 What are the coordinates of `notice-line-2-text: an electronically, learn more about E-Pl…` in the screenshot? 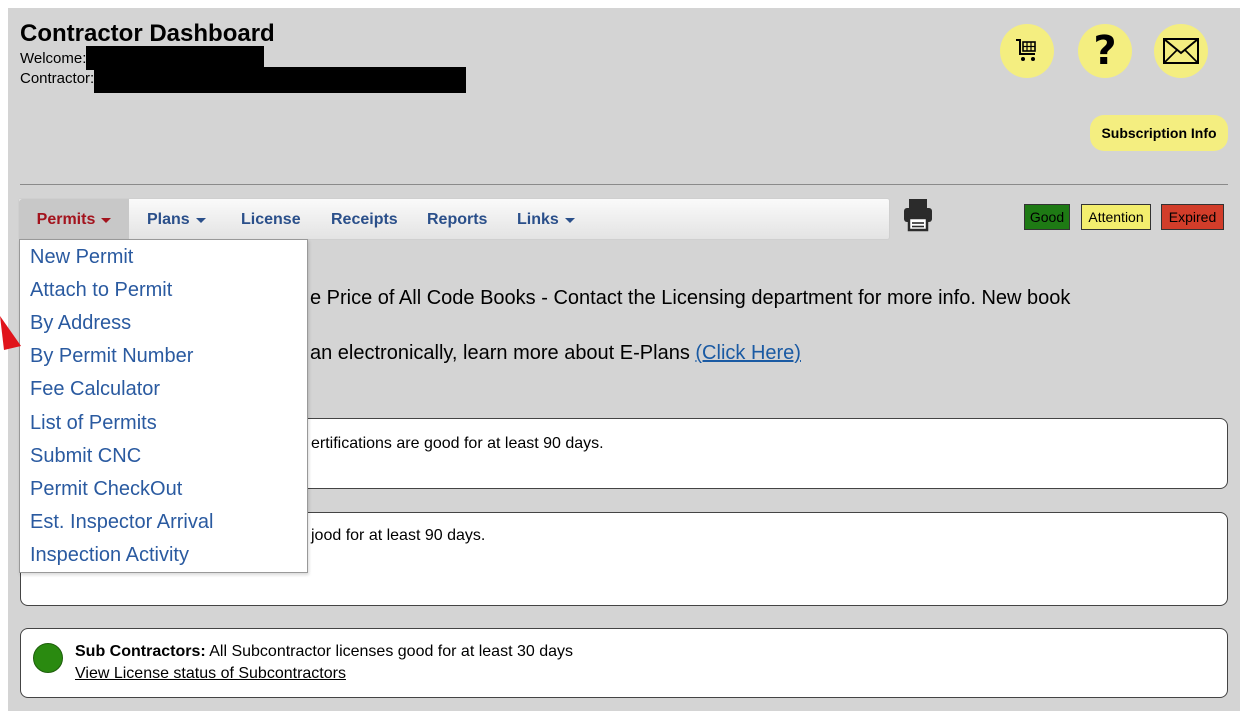 It's located at (503, 353).